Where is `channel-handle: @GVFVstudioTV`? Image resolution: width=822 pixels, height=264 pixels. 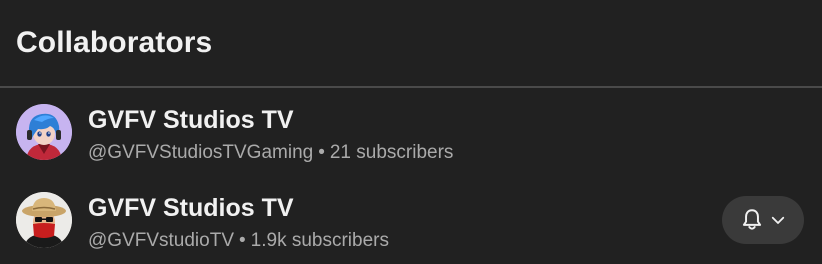
channel-handle: @GVFVstudioTV is located at coordinates (161, 240).